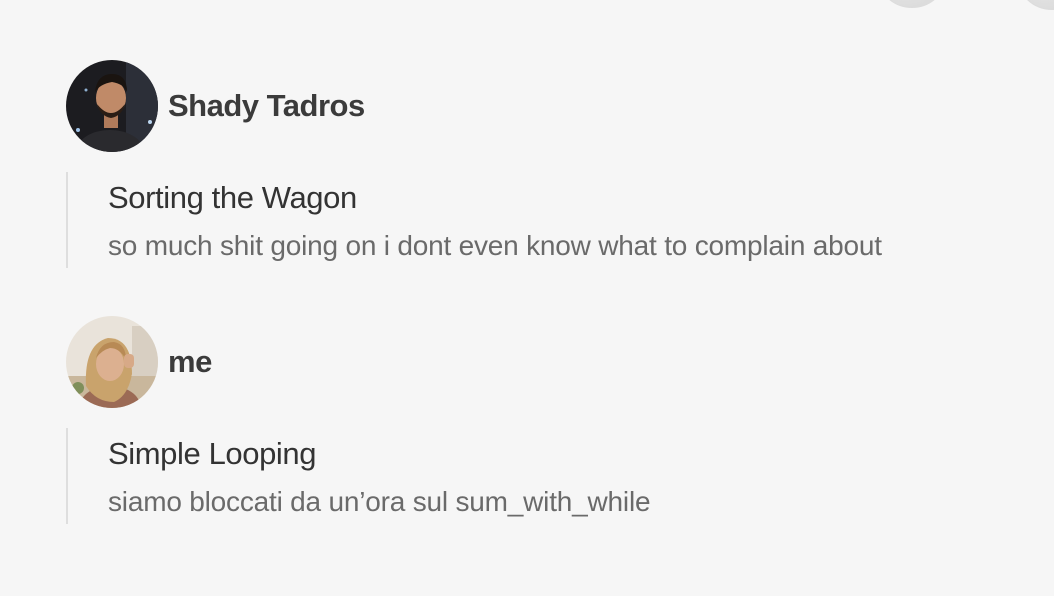 The image size is (1054, 596). I want to click on author-name: Shady Tadros, so click(266, 106).